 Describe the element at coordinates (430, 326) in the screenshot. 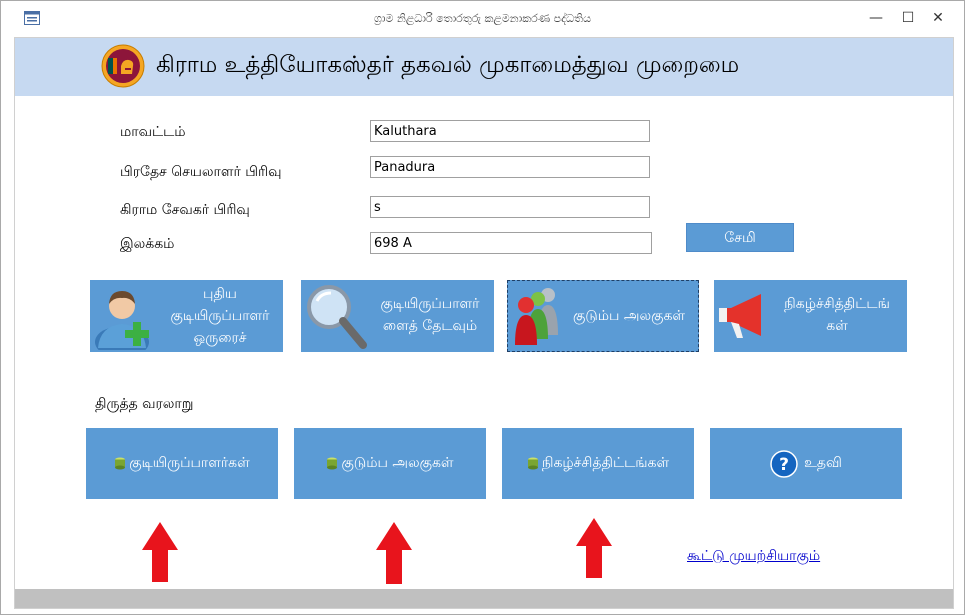

I see `search-resident-line2: ளைத் தேடவும்` at that location.